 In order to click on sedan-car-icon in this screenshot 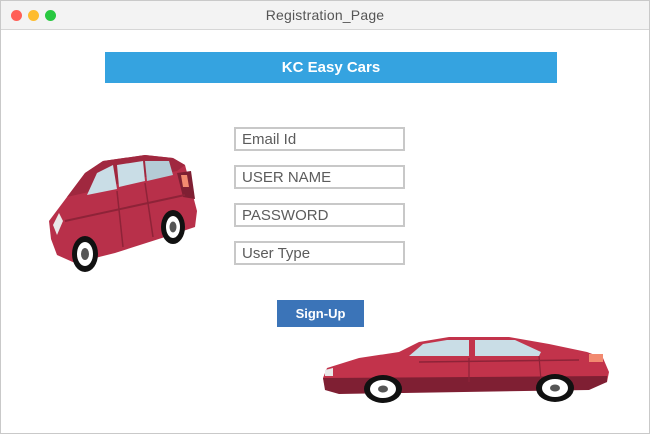, I will do `click(466, 370)`.